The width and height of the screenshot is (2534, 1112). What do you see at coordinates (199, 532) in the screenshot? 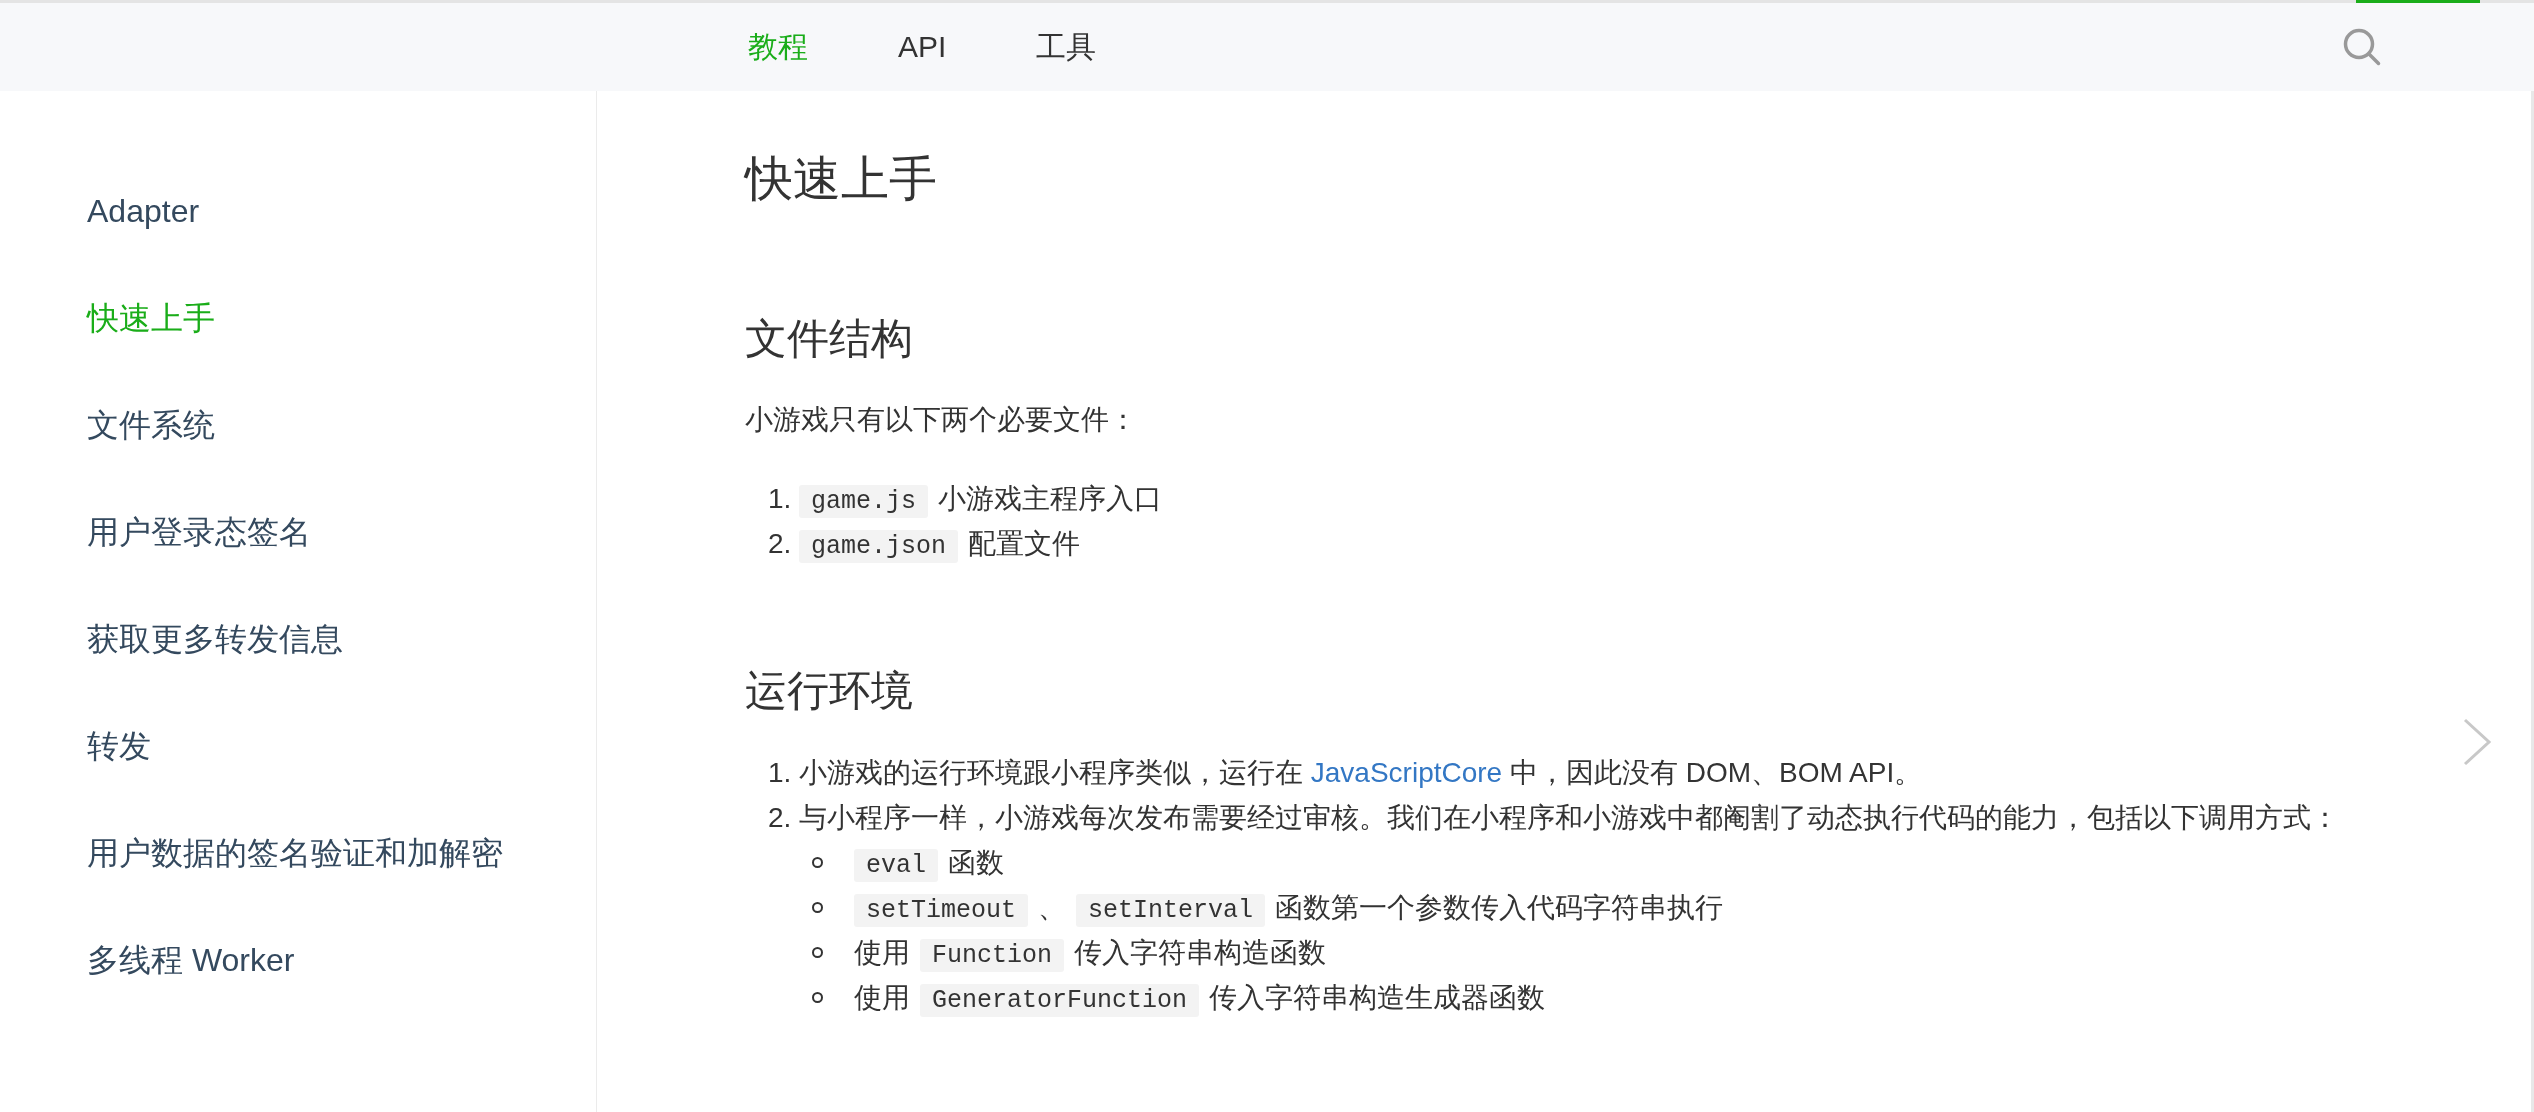
I see `sidebar-item: 用户登录态签名` at bounding box center [199, 532].